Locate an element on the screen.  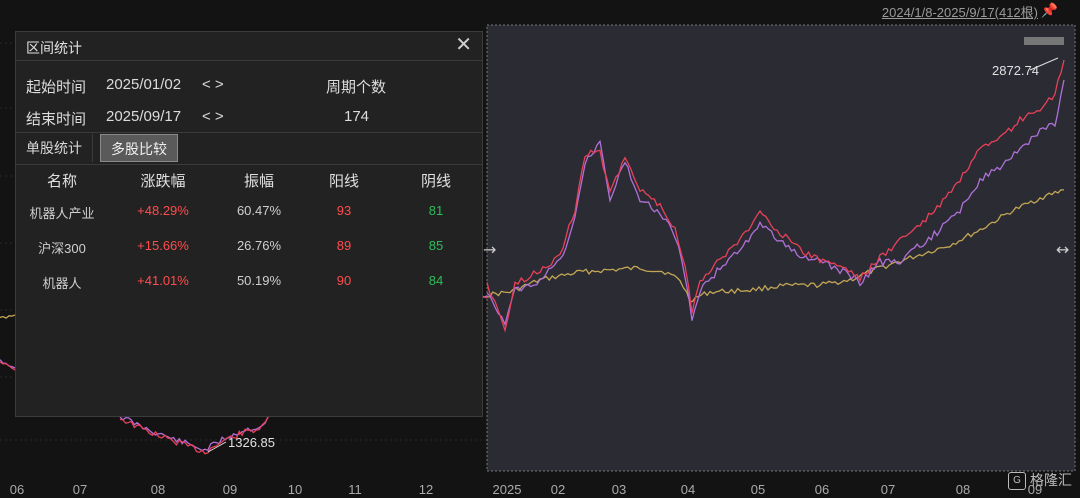
x-tick-label: 04 is located at coordinates (688, 489).